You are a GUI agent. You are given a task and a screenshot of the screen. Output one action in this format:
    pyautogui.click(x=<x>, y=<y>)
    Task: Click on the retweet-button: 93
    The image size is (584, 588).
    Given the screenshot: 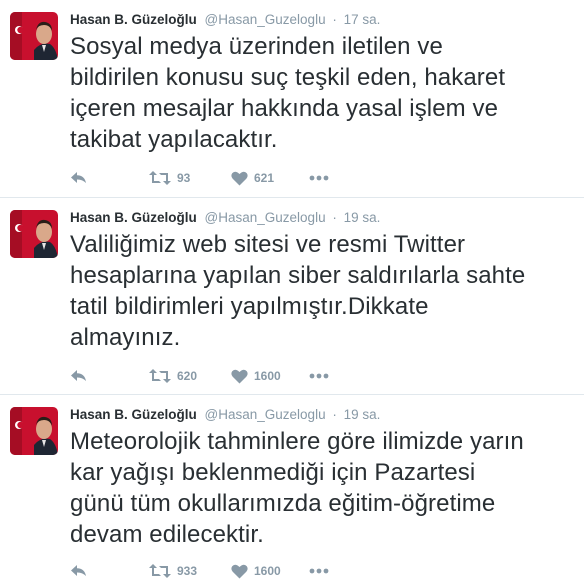 What is the action you would take?
    pyautogui.click(x=169, y=178)
    